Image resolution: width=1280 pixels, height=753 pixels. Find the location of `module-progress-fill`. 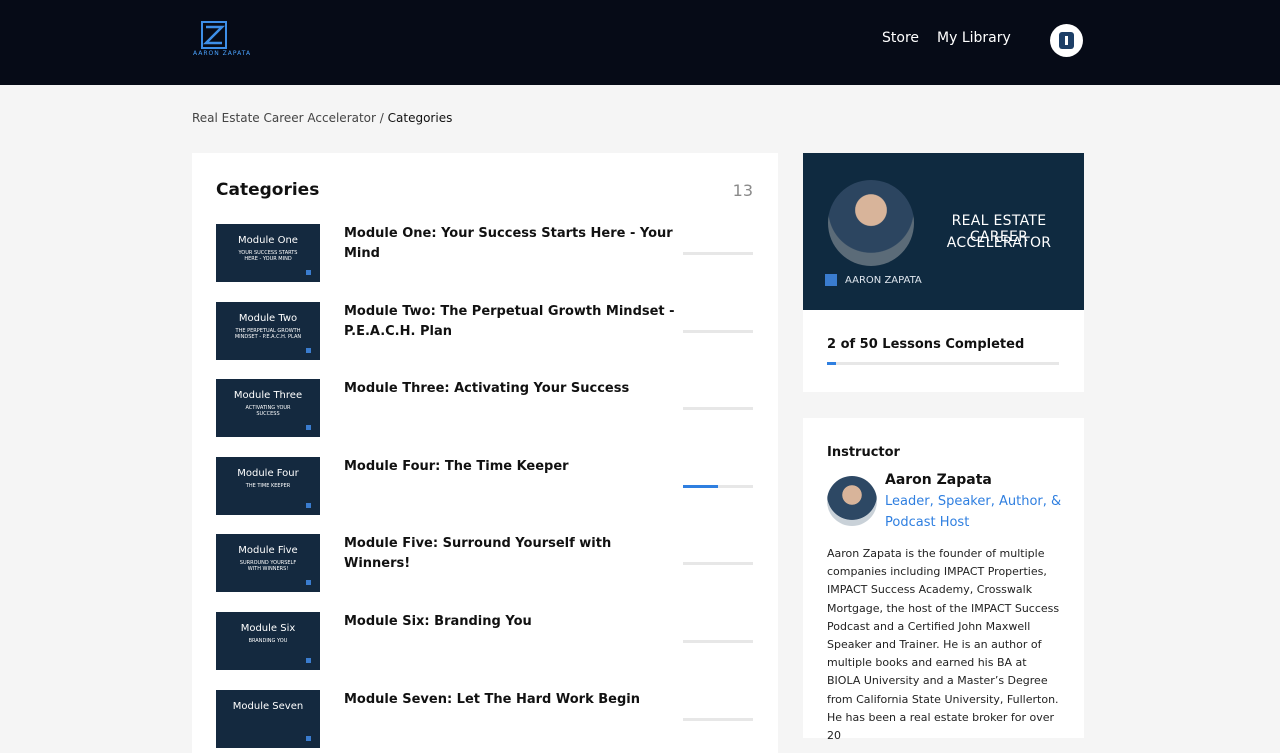

module-progress-fill is located at coordinates (700, 486).